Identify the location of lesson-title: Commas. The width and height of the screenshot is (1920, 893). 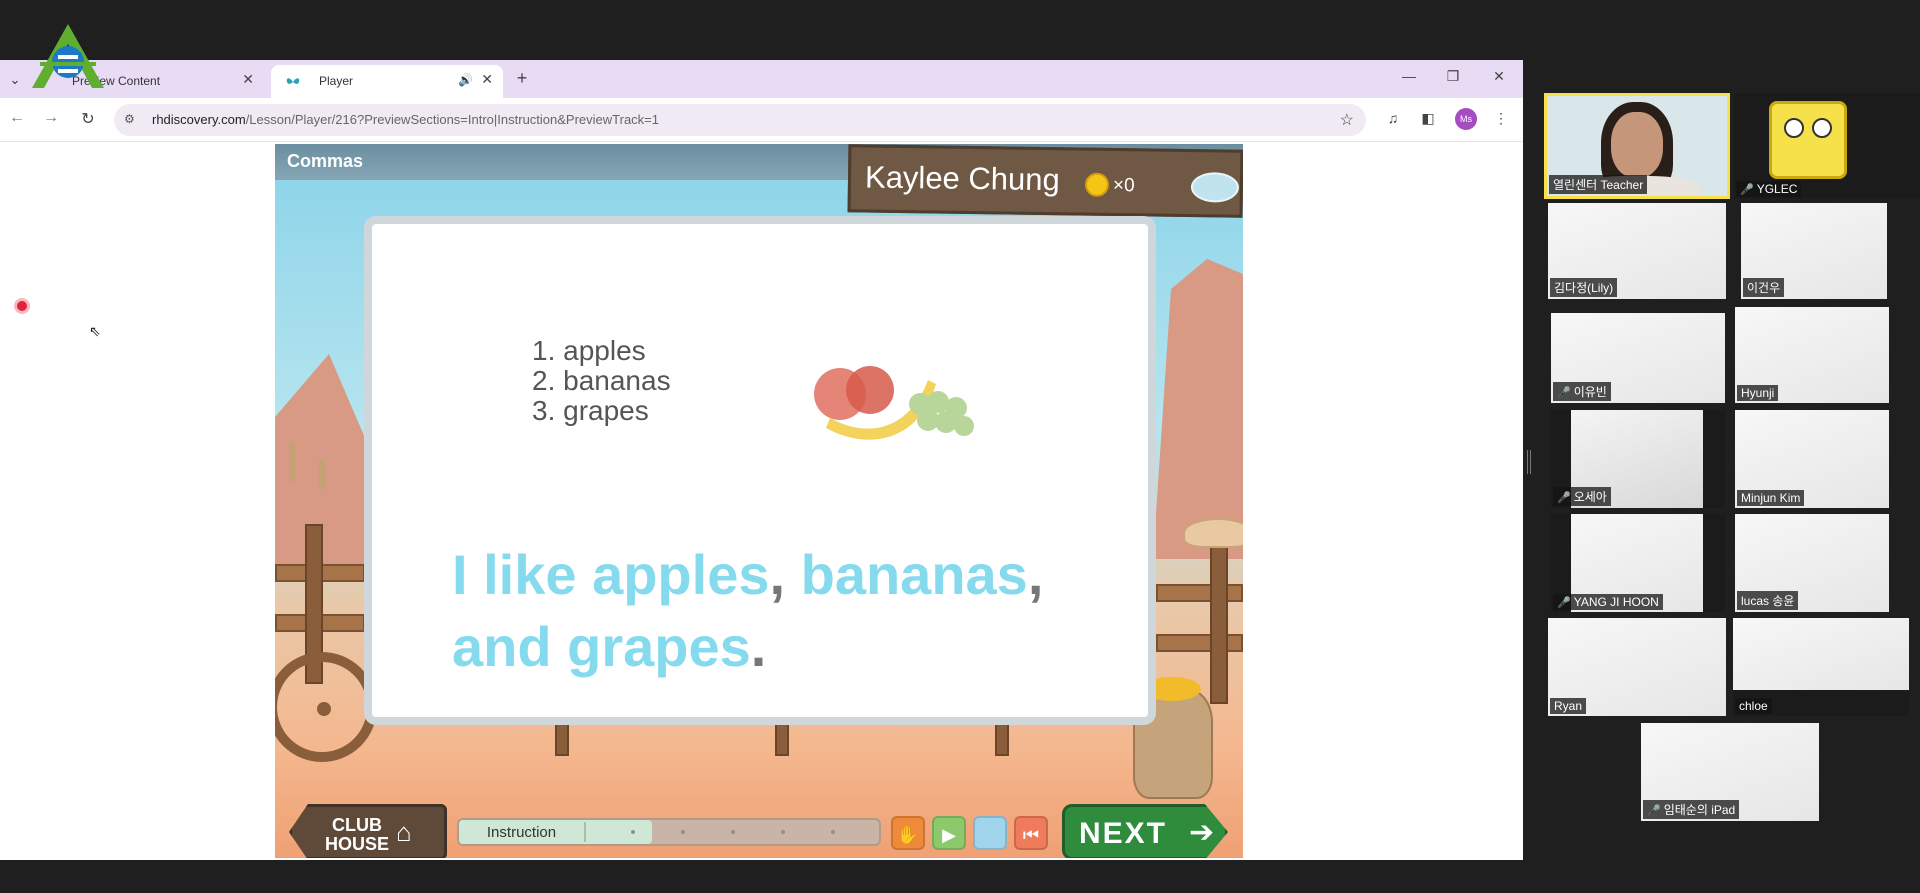
(325, 161).